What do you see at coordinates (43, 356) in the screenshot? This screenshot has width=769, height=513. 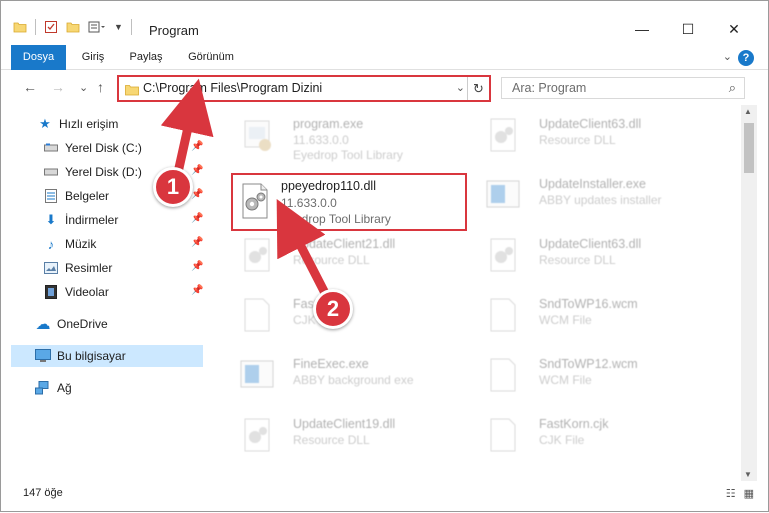 I see `computer-icon` at bounding box center [43, 356].